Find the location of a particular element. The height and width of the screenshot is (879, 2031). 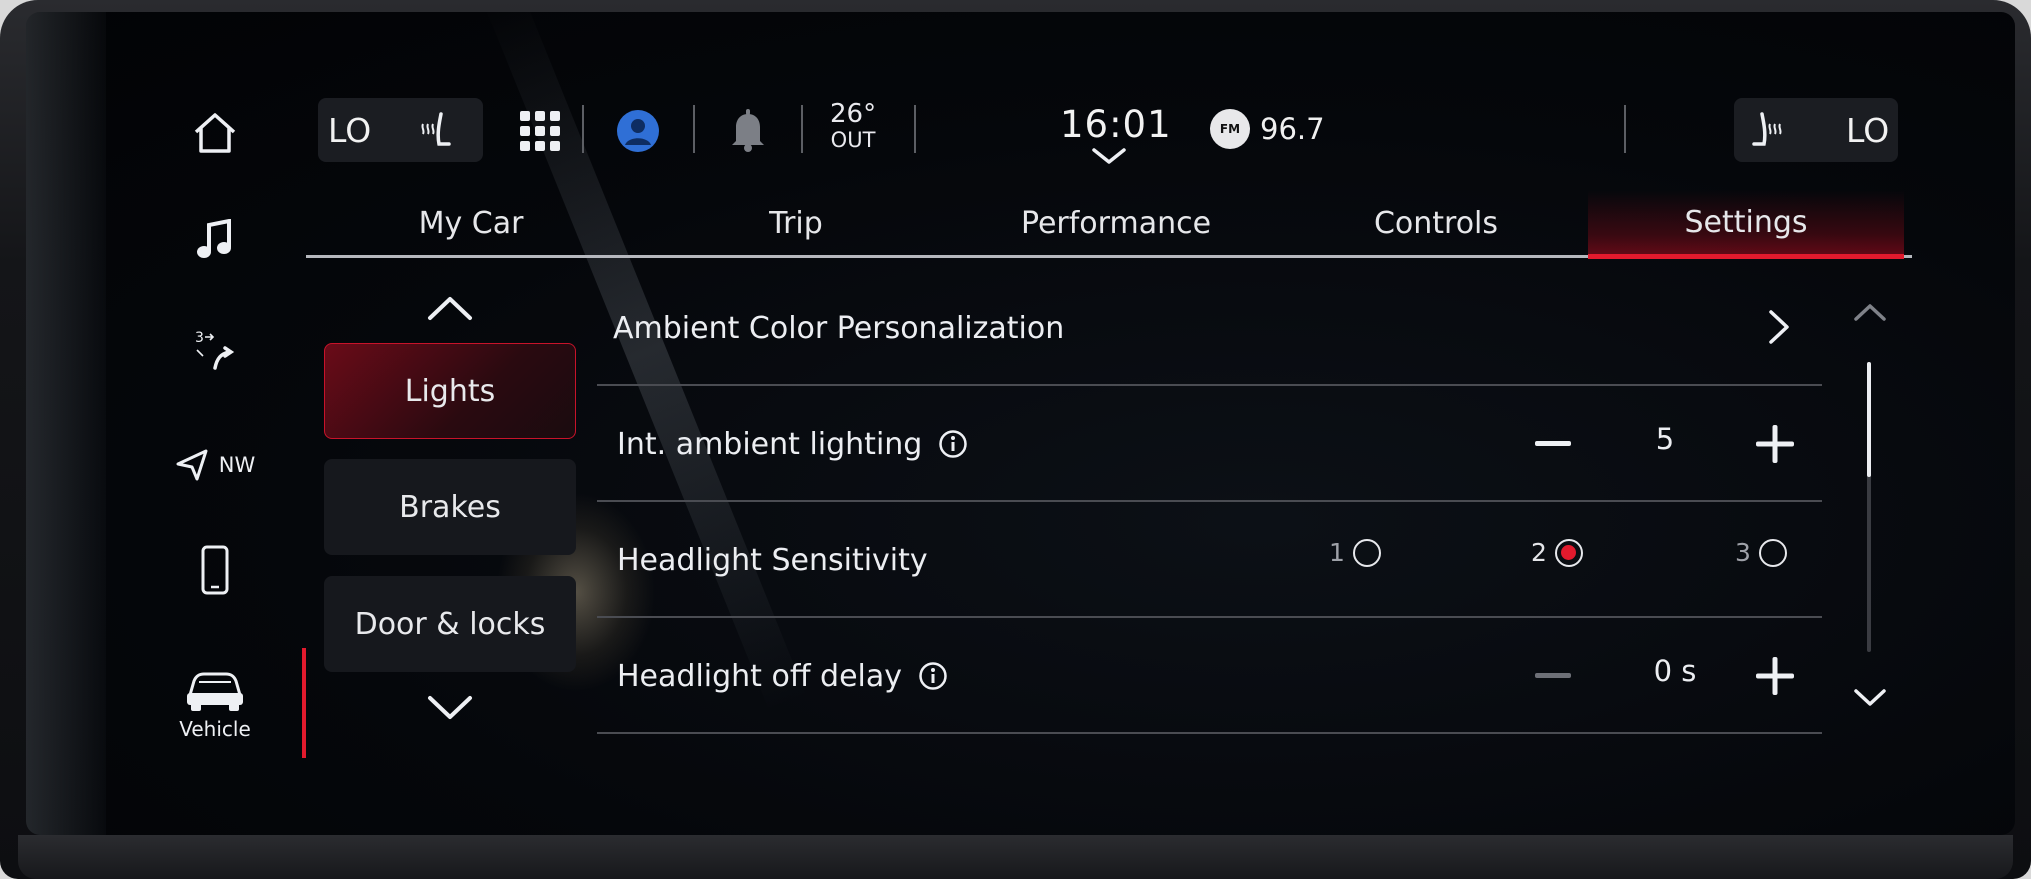

bell-icon is located at coordinates (748, 130).